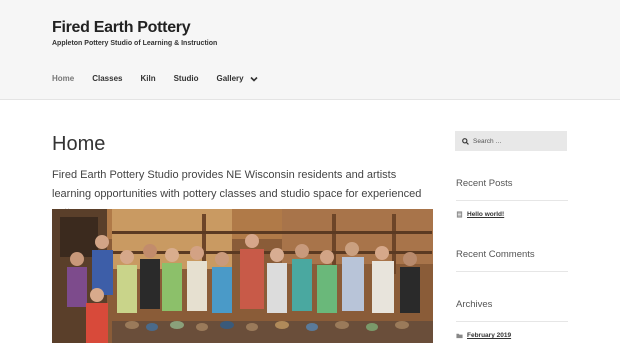 This screenshot has width=620, height=343. What do you see at coordinates (465, 141) in the screenshot?
I see `search-icon` at bounding box center [465, 141].